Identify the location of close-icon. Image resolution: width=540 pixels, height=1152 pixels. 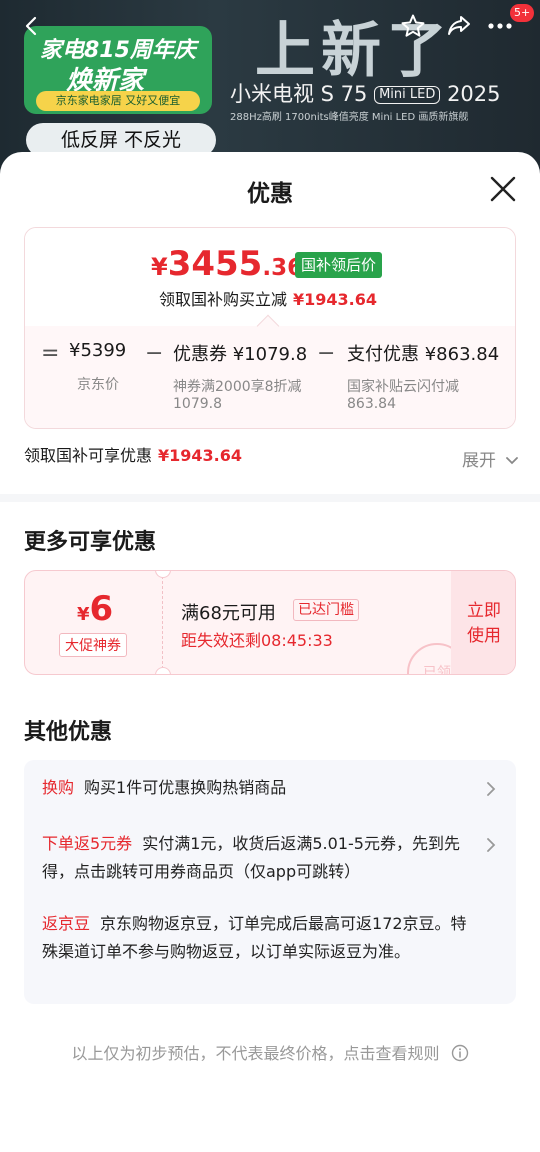
(503, 189).